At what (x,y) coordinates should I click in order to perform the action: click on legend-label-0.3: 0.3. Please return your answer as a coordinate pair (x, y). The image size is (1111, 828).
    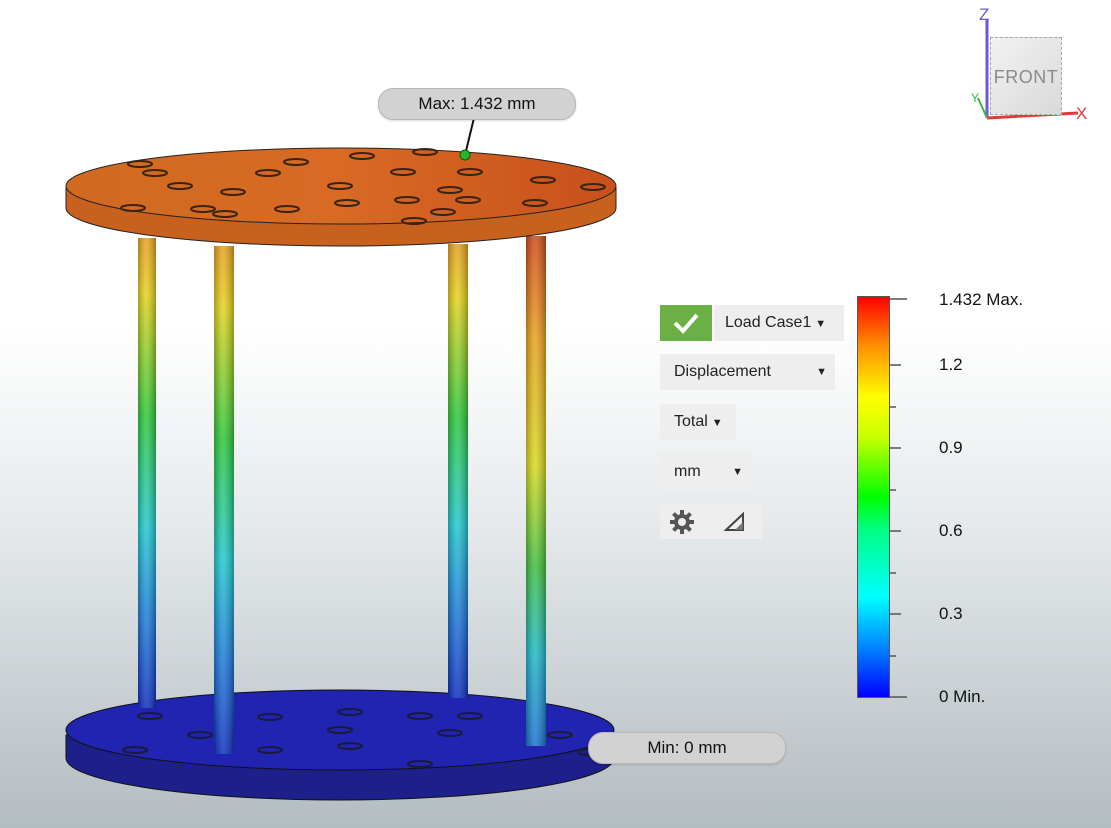
    Looking at the image, I should click on (951, 613).